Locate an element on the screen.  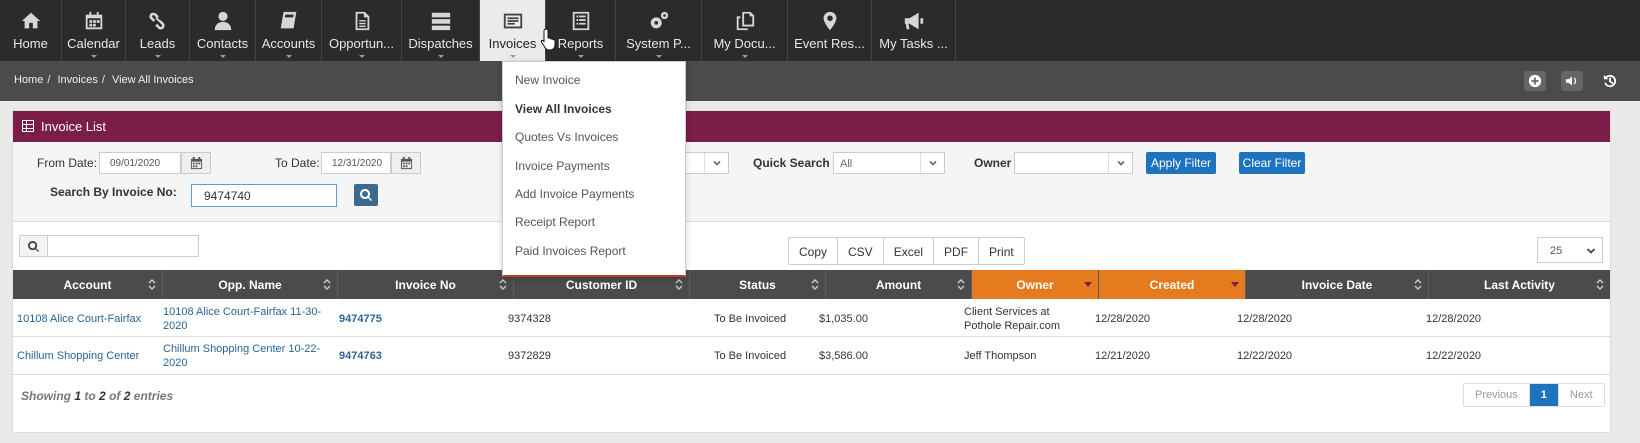
nav-contacts: Contacts is located at coordinates (223, 30).